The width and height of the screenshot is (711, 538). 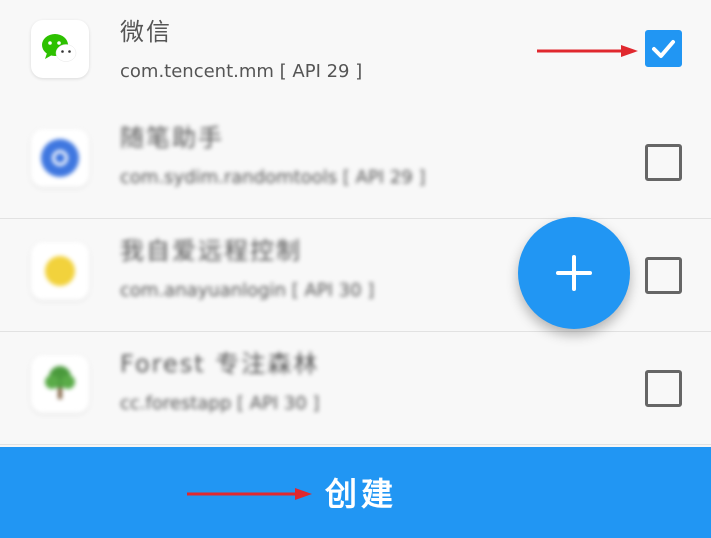 What do you see at coordinates (220, 364) in the screenshot?
I see `app-name: Forest 专注森林` at bounding box center [220, 364].